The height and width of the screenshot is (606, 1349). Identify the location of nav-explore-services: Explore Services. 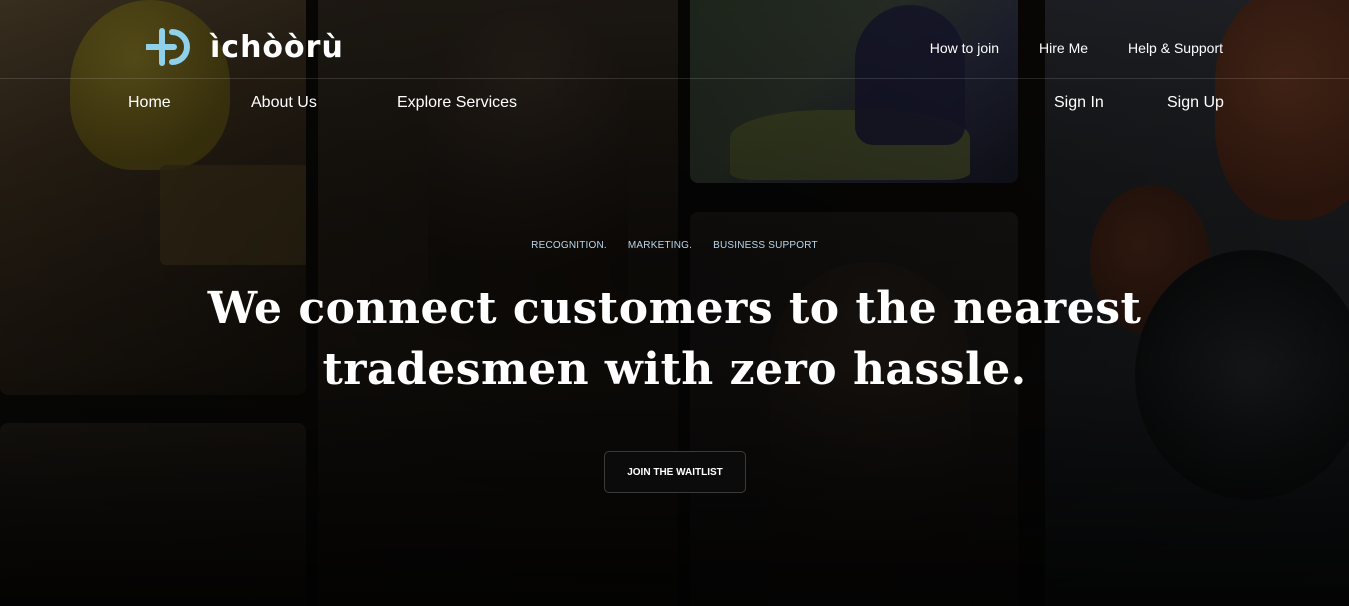
(457, 103).